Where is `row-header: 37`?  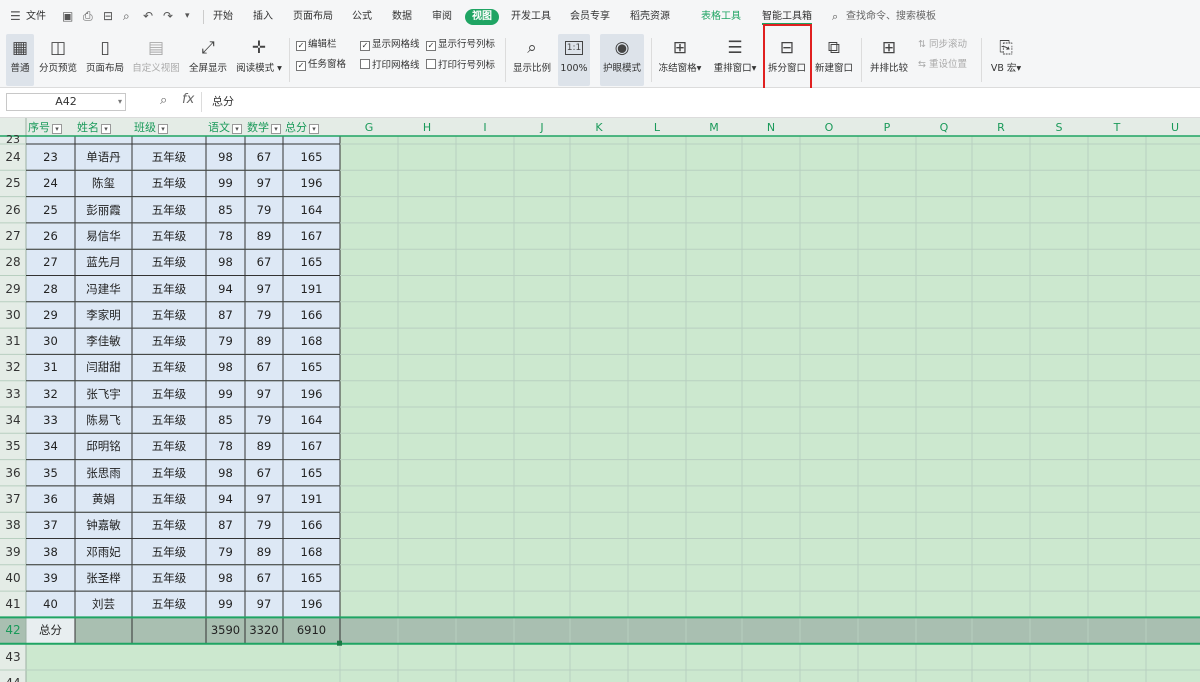 row-header: 37 is located at coordinates (13, 499).